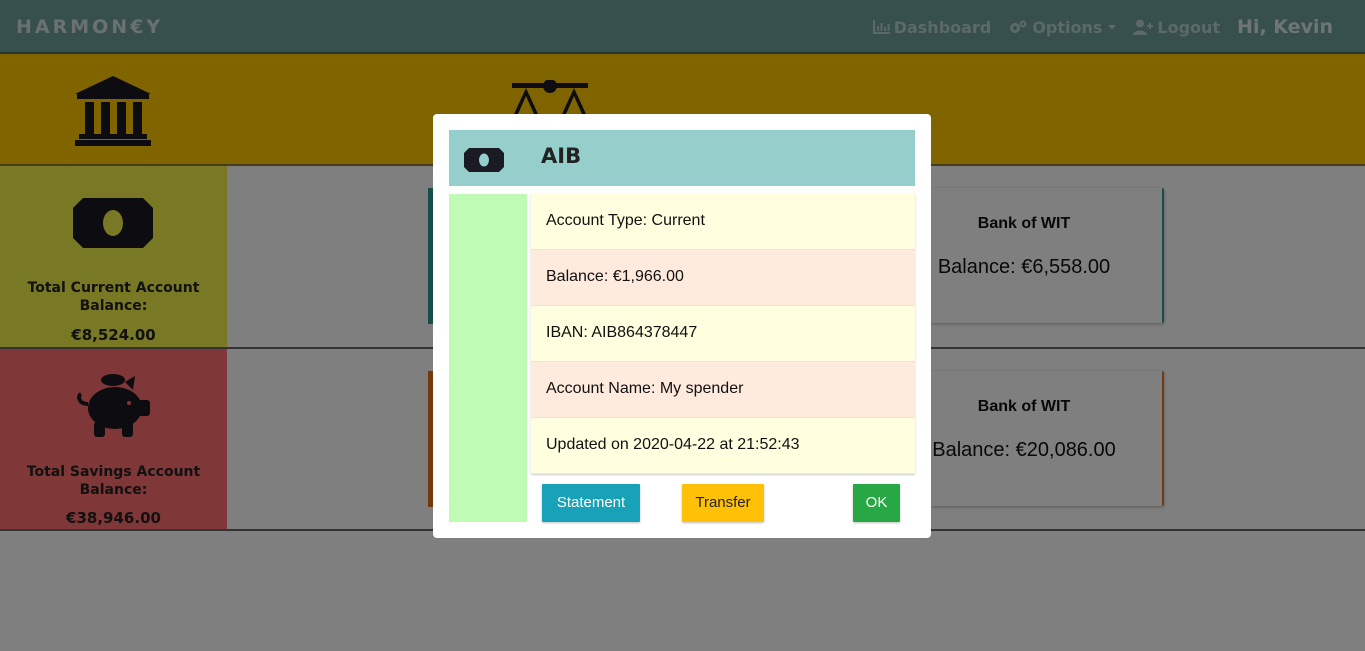 Image resolution: width=1365 pixels, height=651 pixels. What do you see at coordinates (723, 446) in the screenshot?
I see `account-updated-row: Updated on 2020-04-22 at 21:52:43` at bounding box center [723, 446].